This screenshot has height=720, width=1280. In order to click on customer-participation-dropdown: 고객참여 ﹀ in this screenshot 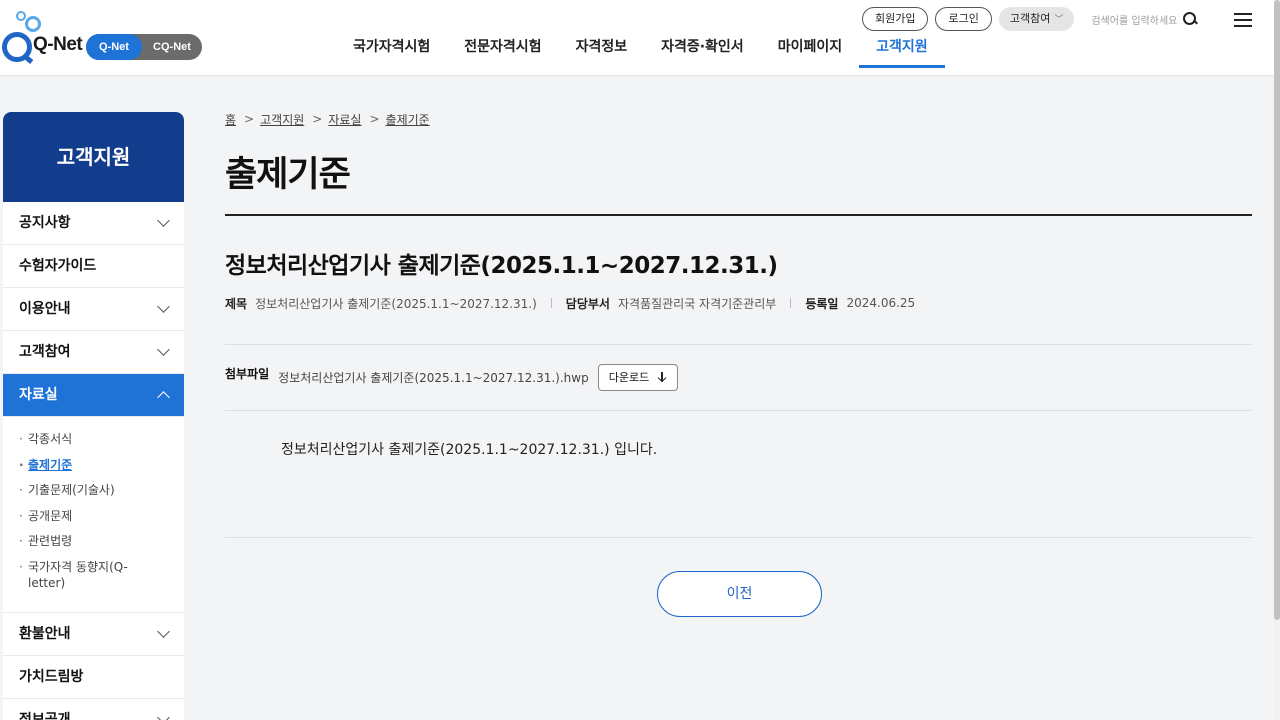, I will do `click(1036, 19)`.